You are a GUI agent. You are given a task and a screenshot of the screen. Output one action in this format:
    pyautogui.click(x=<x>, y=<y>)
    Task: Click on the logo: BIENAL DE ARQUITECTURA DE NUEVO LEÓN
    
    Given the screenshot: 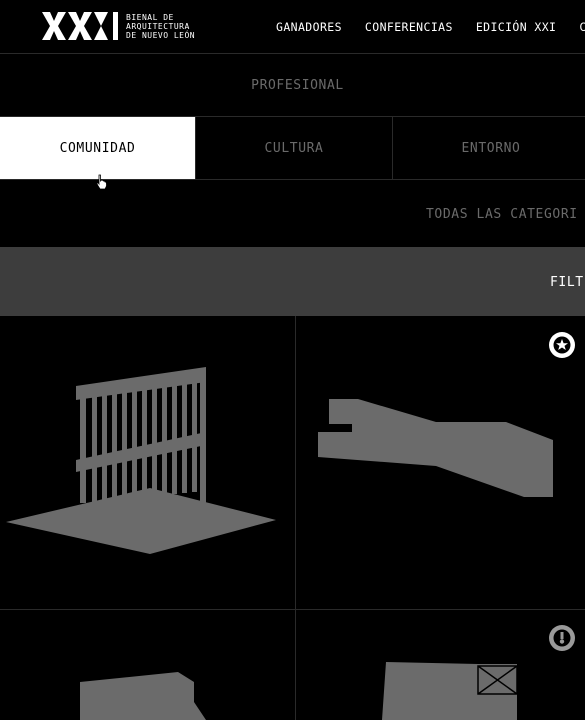 What is the action you would take?
    pyautogui.click(x=118, y=26)
    